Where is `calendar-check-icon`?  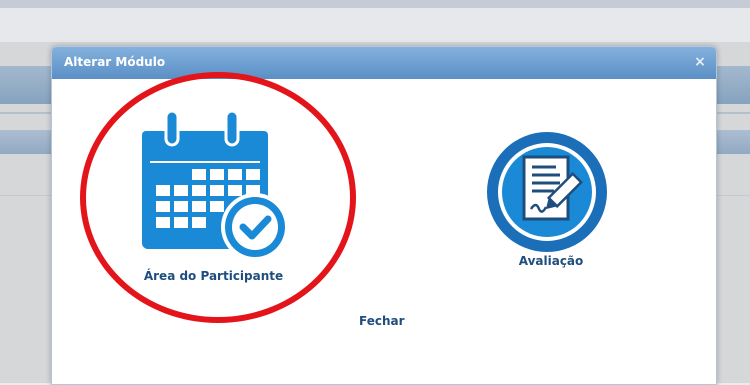 calendar-check-icon is located at coordinates (215, 185).